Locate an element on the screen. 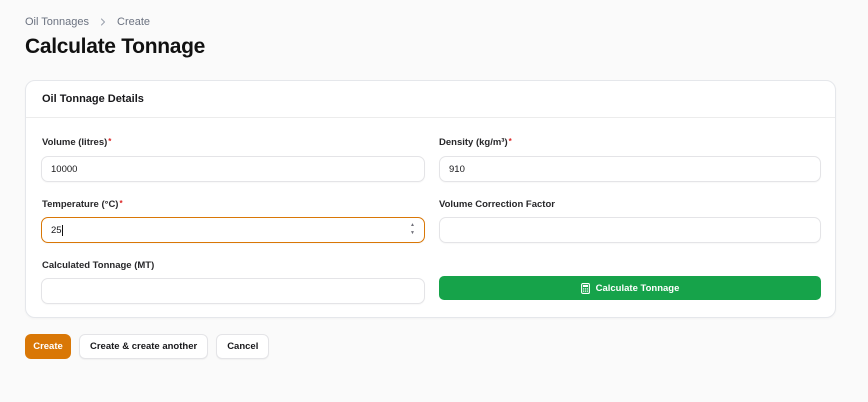 The image size is (868, 402). vcf-input is located at coordinates (630, 230).